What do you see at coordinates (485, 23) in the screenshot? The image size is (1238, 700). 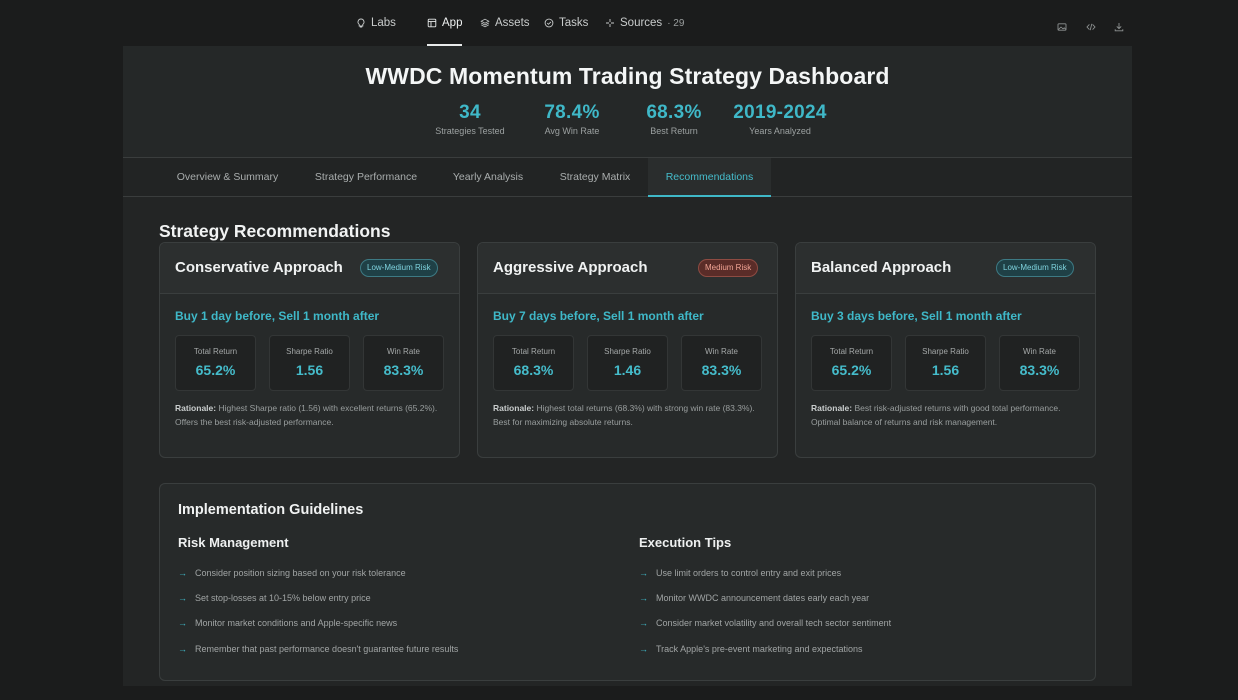 I see `layers-icon` at bounding box center [485, 23].